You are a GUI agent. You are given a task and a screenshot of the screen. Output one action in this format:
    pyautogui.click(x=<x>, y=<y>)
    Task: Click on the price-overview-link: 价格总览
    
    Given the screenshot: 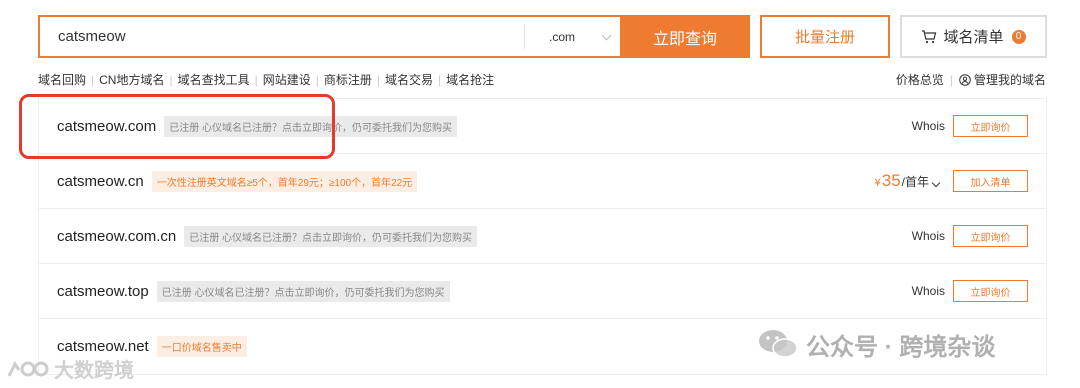 What is the action you would take?
    pyautogui.click(x=920, y=79)
    